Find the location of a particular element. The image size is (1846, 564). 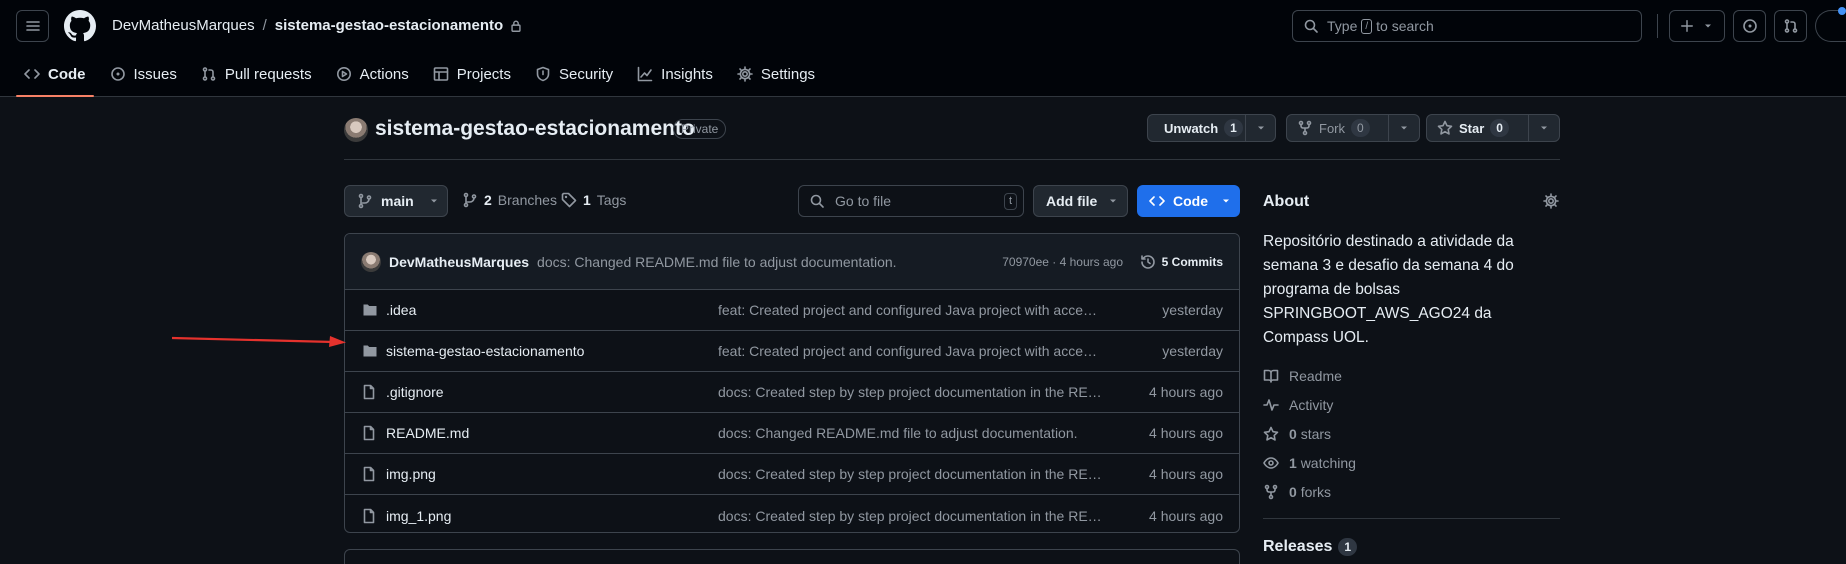

file-commit-date: yesterday is located at coordinates (1192, 310).